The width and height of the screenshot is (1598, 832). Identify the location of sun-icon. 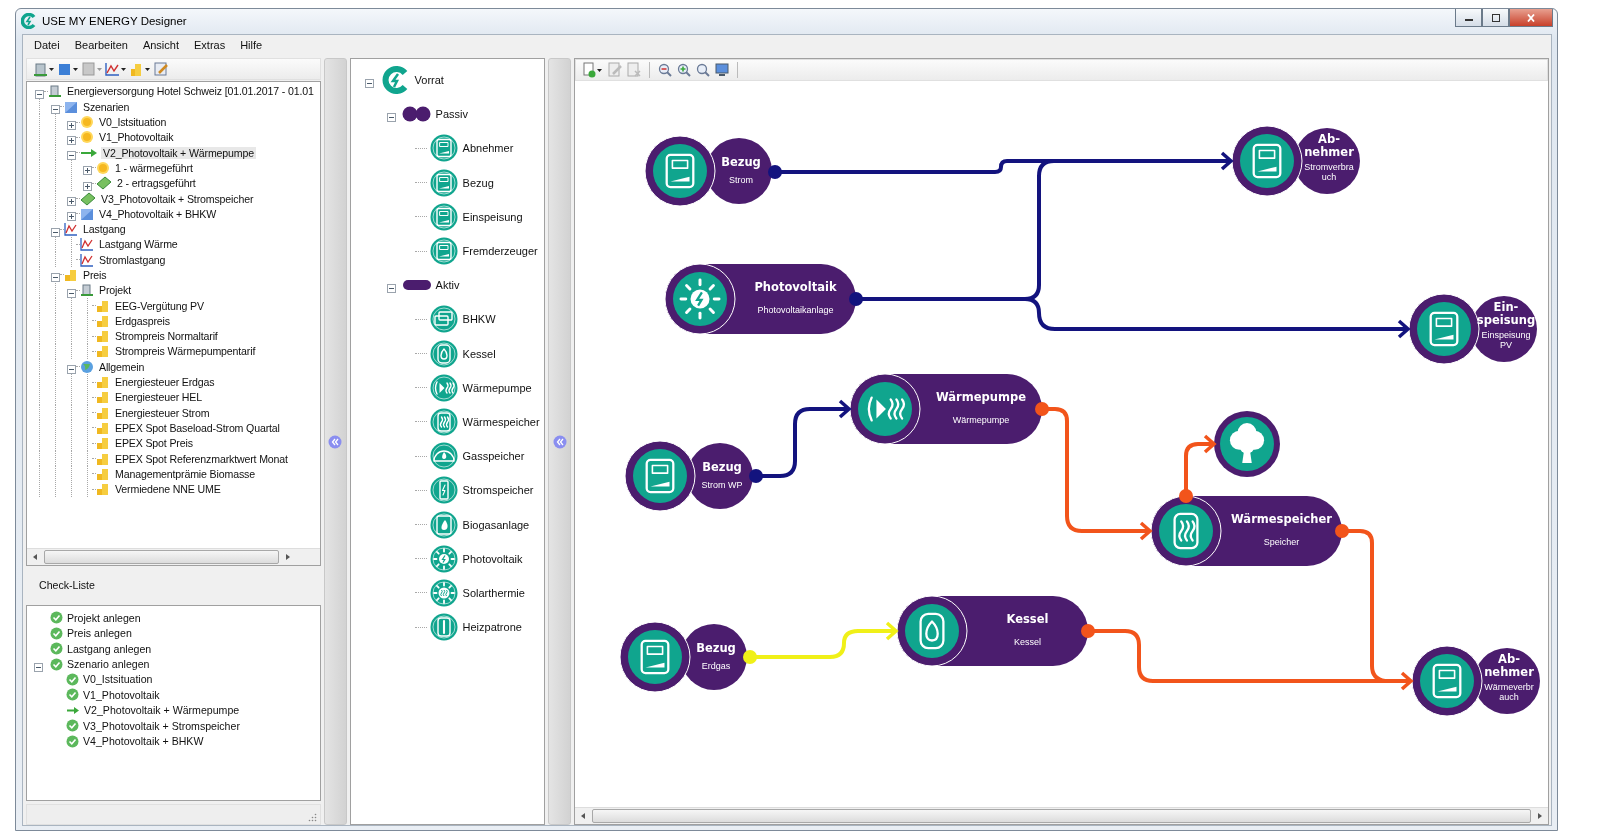
(87, 137).